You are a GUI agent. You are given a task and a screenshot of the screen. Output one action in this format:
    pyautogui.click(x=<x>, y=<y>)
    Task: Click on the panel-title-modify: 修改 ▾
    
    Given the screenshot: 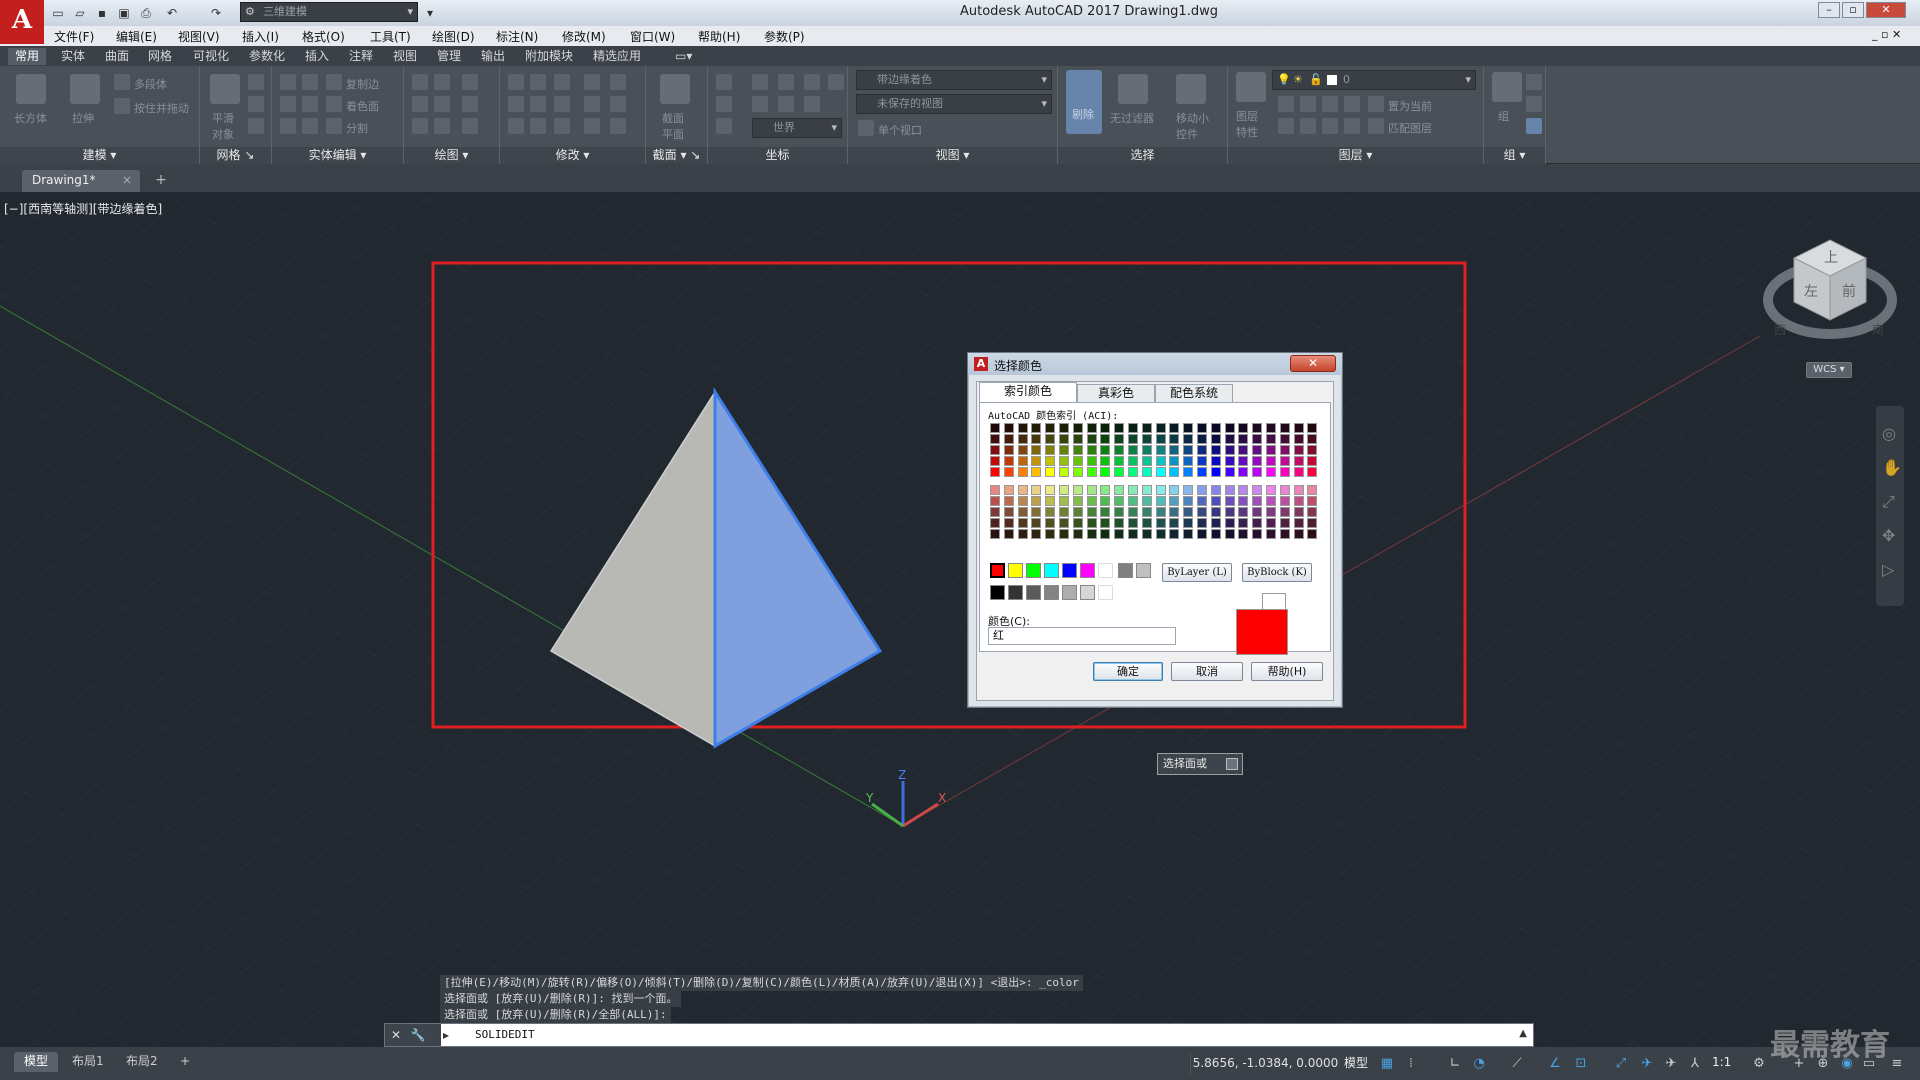 What is the action you would take?
    pyautogui.click(x=572, y=155)
    